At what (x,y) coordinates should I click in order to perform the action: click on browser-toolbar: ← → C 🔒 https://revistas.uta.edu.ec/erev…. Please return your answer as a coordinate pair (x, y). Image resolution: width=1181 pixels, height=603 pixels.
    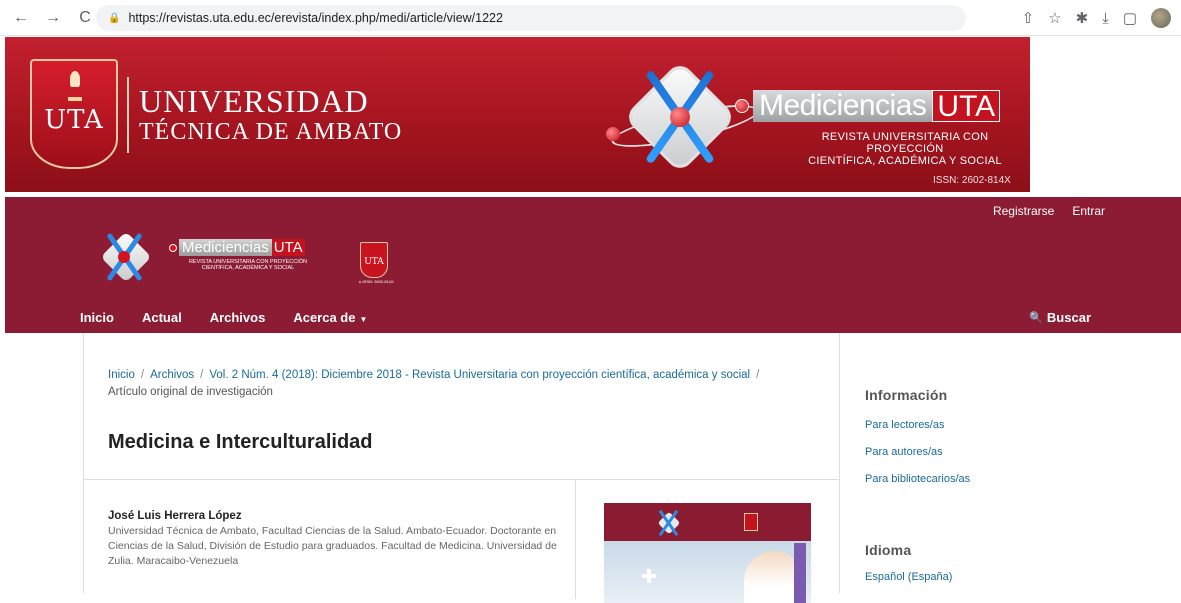
    Looking at the image, I should click on (590, 18).